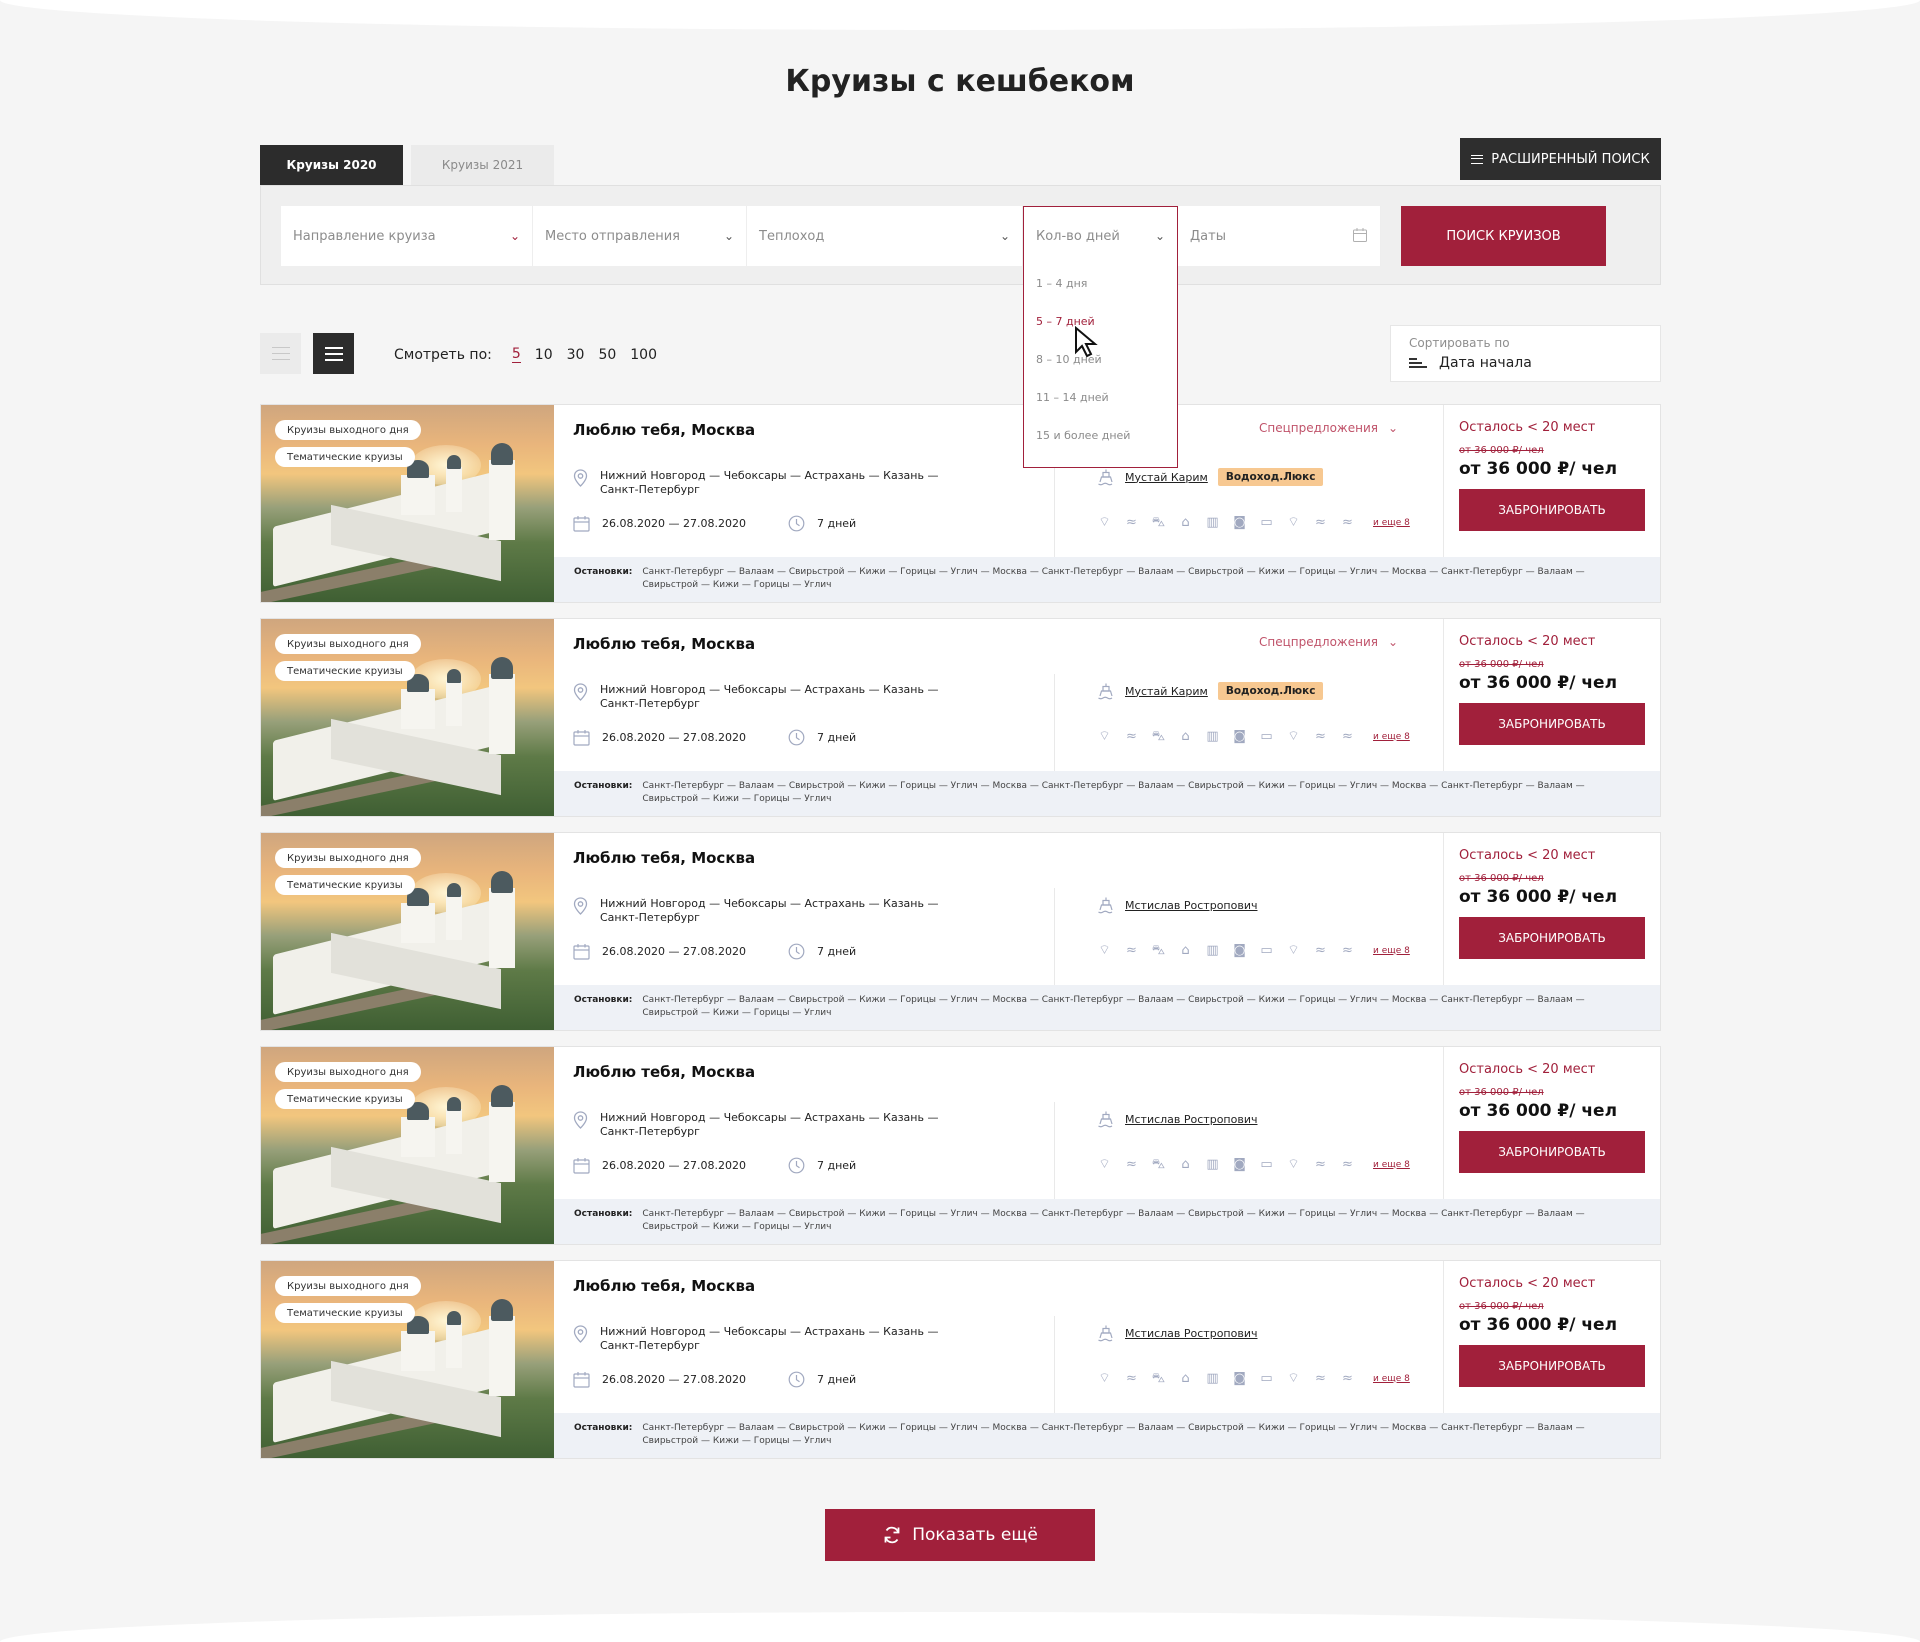 This screenshot has height=1642, width=1920. I want to click on advanced-search-button: РАСШИРЕННЫЙ ПОИСК, so click(1560, 159).